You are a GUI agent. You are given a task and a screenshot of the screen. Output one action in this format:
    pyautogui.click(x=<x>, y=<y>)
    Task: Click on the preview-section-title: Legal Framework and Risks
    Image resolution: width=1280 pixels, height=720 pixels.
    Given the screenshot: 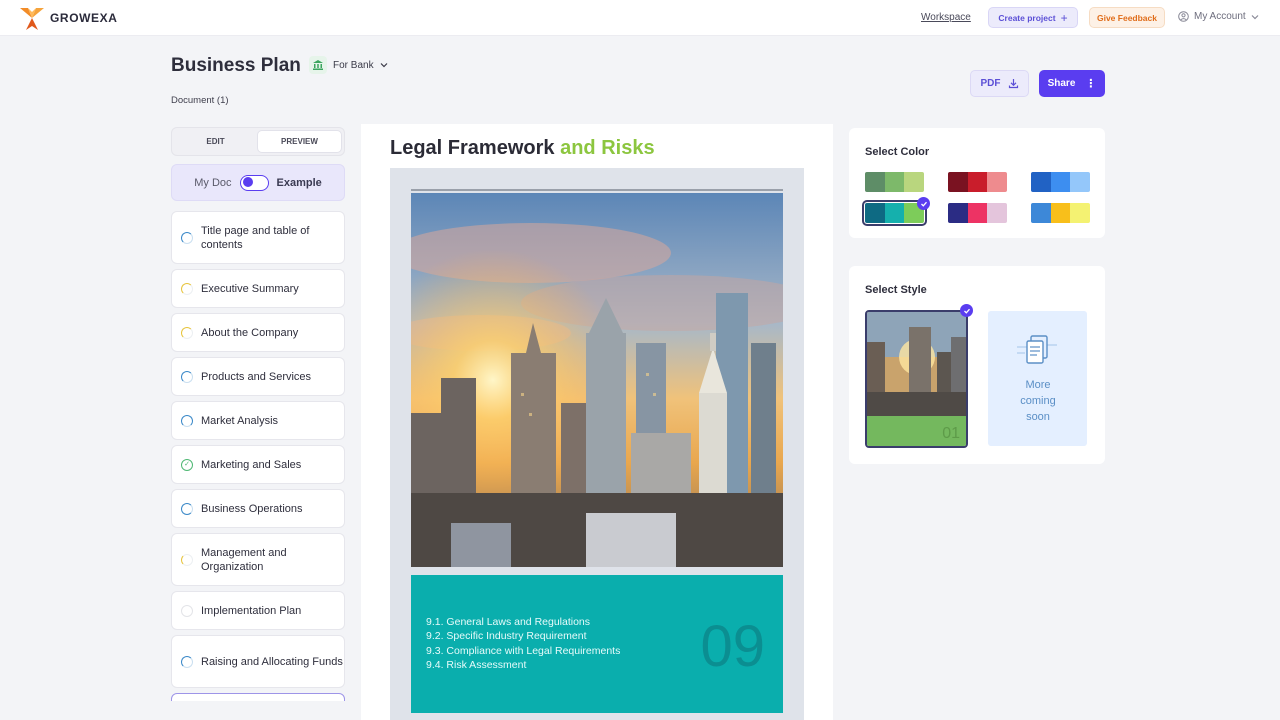 What is the action you would take?
    pyautogui.click(x=522, y=148)
    